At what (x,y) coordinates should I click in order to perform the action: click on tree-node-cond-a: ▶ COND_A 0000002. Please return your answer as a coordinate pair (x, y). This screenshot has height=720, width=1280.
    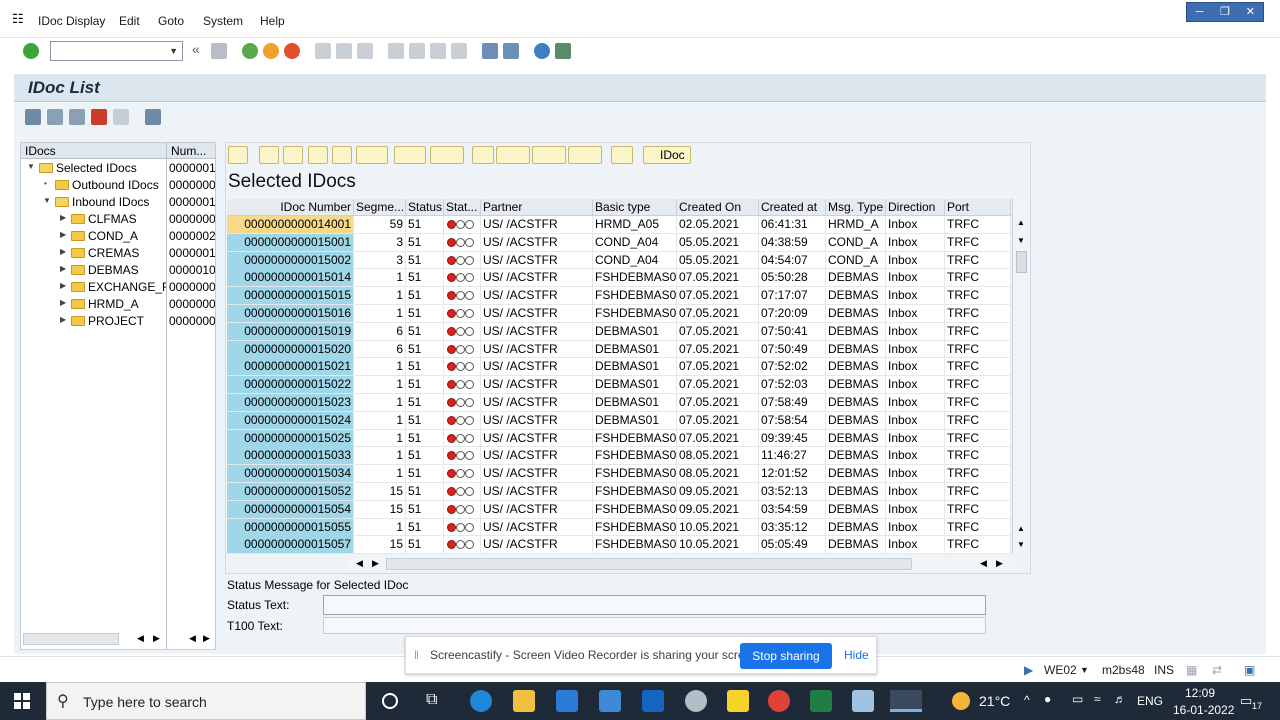
    Looking at the image, I should click on (118, 236).